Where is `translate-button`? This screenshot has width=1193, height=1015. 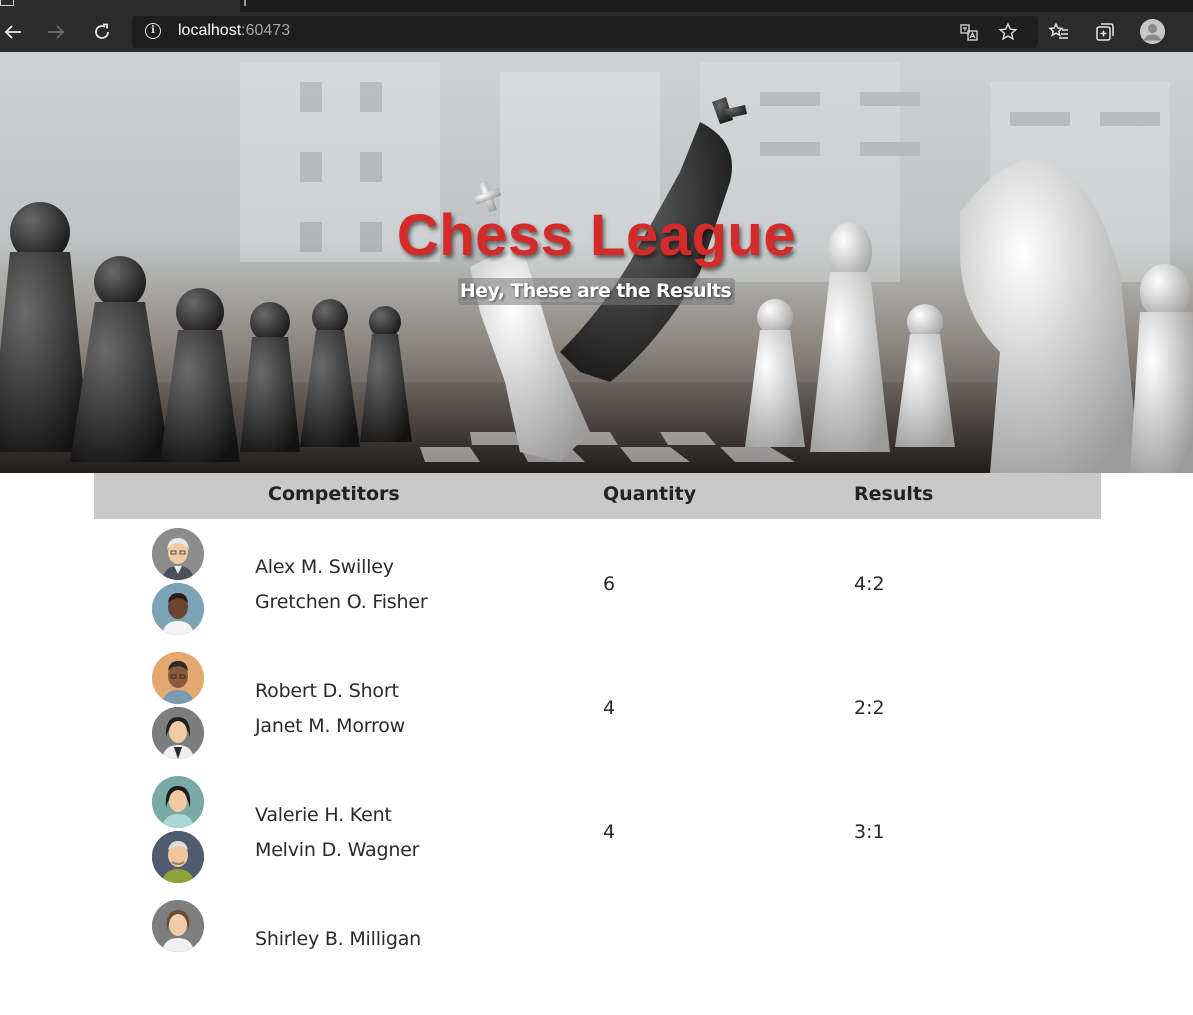 translate-button is located at coordinates (969, 32).